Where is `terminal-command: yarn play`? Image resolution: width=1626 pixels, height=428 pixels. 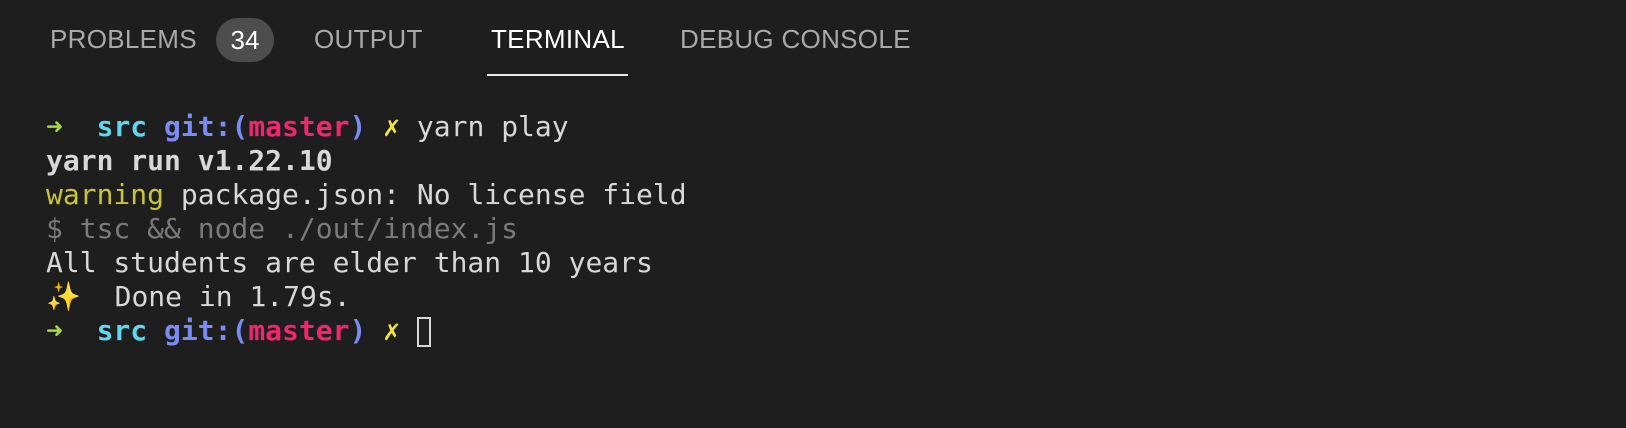
terminal-command: yarn play is located at coordinates (492, 126).